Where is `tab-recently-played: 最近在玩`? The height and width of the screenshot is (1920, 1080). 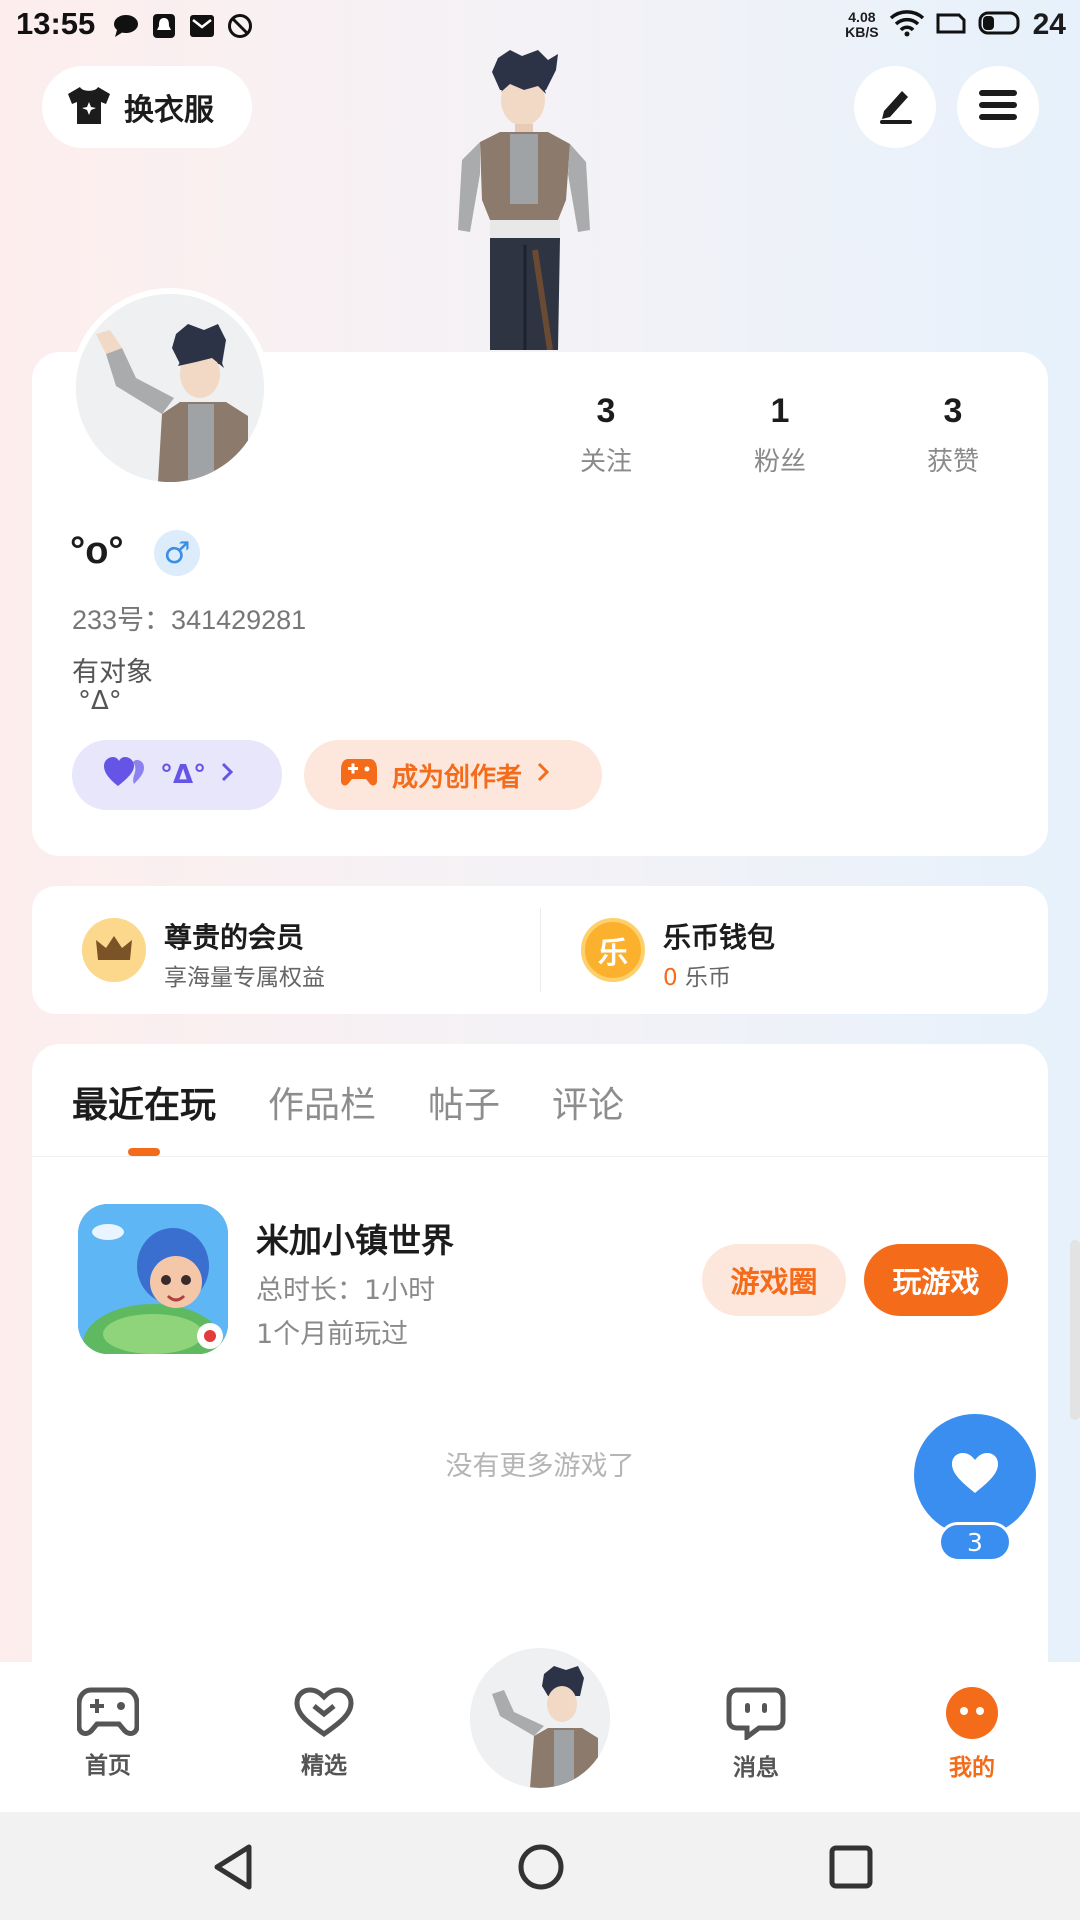
tab-recently-played: 最近在玩 is located at coordinates (144, 1102).